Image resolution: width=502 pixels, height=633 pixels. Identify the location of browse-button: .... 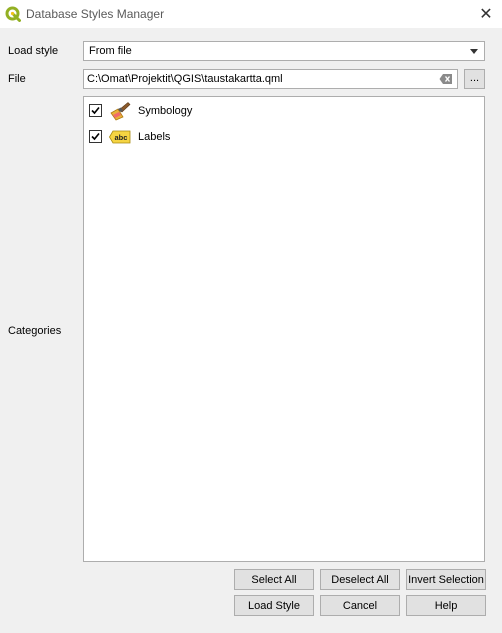
(474, 79).